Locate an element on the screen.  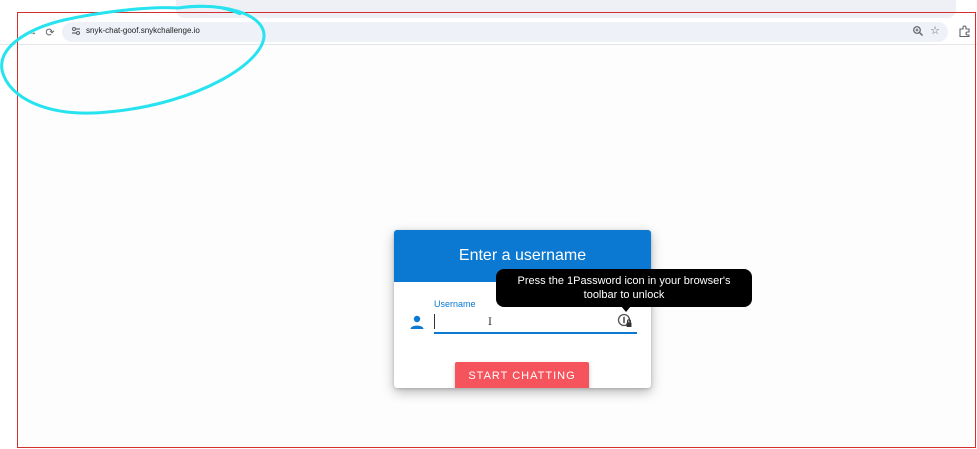
address-bar: snyk-chat-goof.snykchallenge.io ☆ is located at coordinates (505, 32).